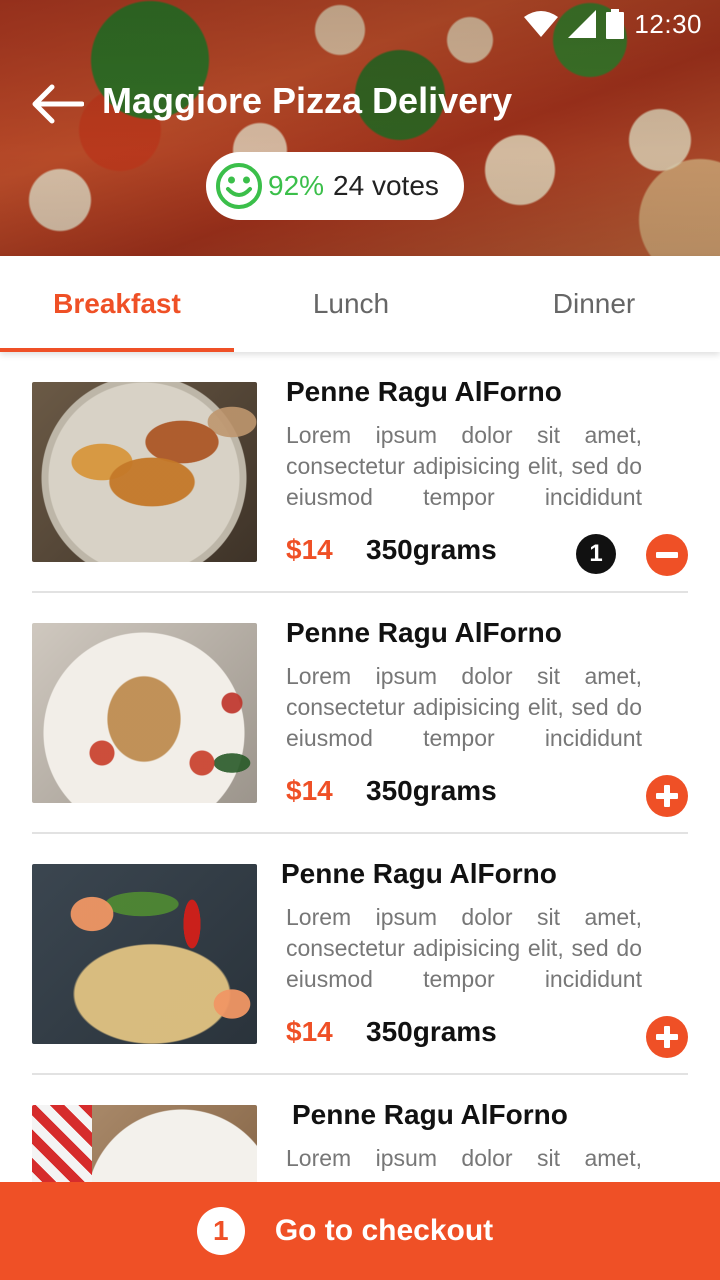 The height and width of the screenshot is (1280, 720). I want to click on status-time: 12:30, so click(668, 23).